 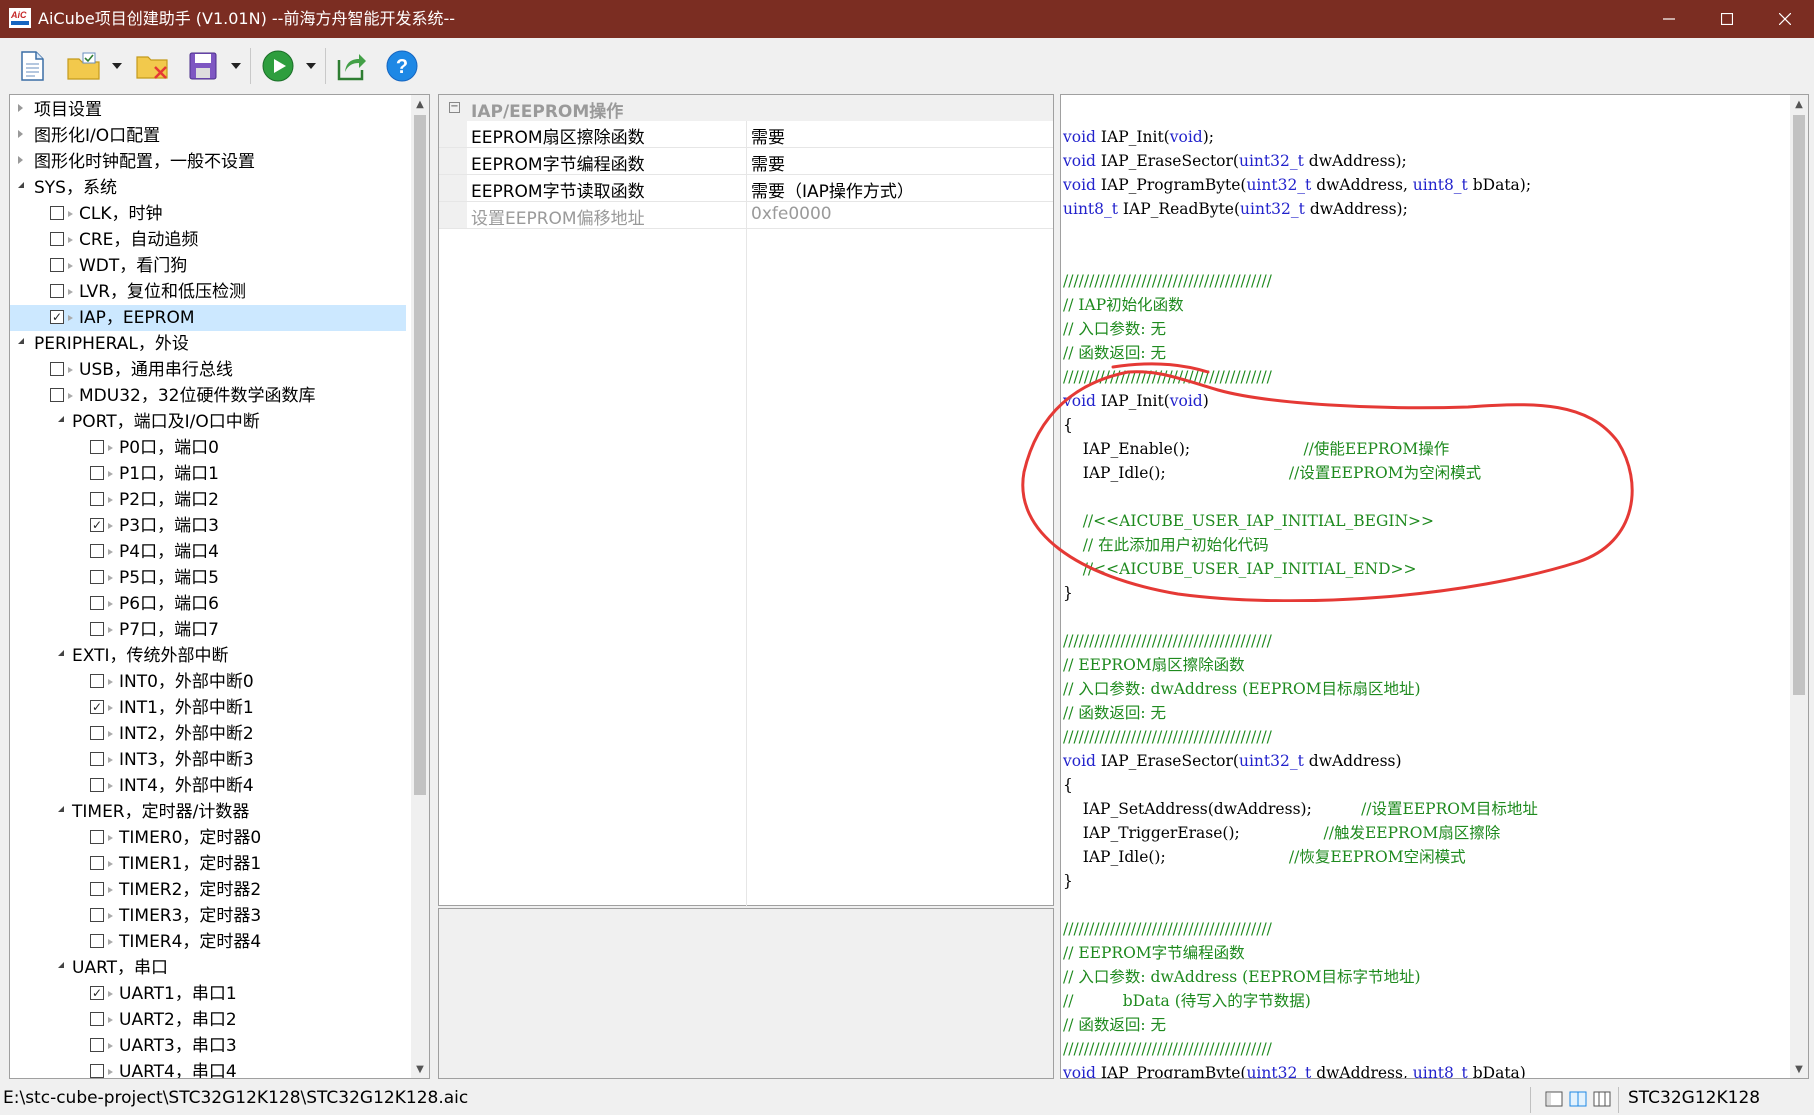 I want to click on tree-item: P5口，端口5, so click(x=208, y=578).